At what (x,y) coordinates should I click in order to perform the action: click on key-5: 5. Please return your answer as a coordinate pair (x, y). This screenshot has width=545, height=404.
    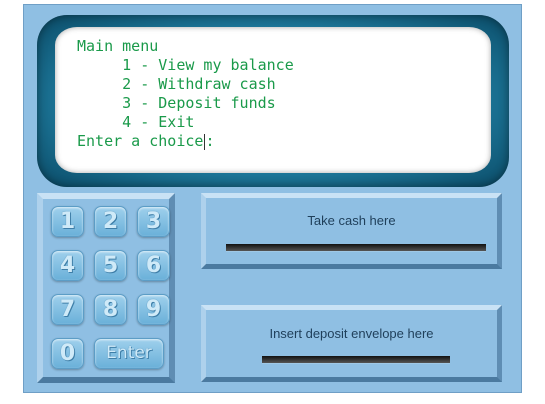
    Looking at the image, I should click on (110, 265).